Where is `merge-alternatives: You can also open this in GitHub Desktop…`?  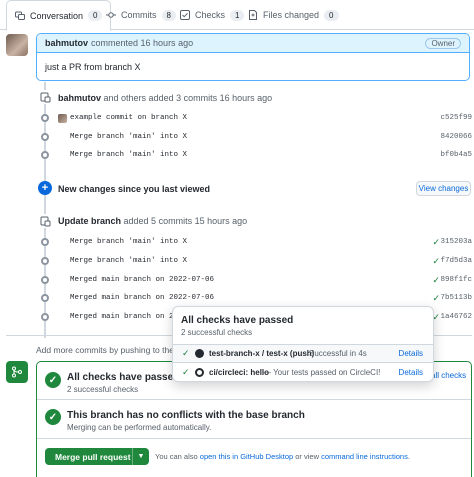 merge-alternatives: You can also open this in GitHub Desktop… is located at coordinates (282, 456).